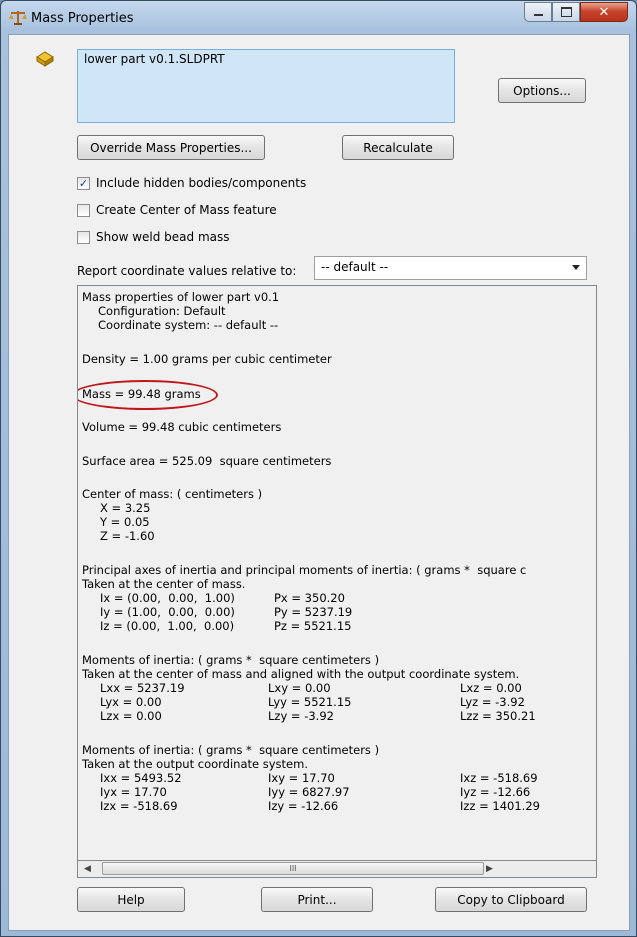  I want to click on report-coordinates-label: Report coordinate values relative to:, so click(187, 271).